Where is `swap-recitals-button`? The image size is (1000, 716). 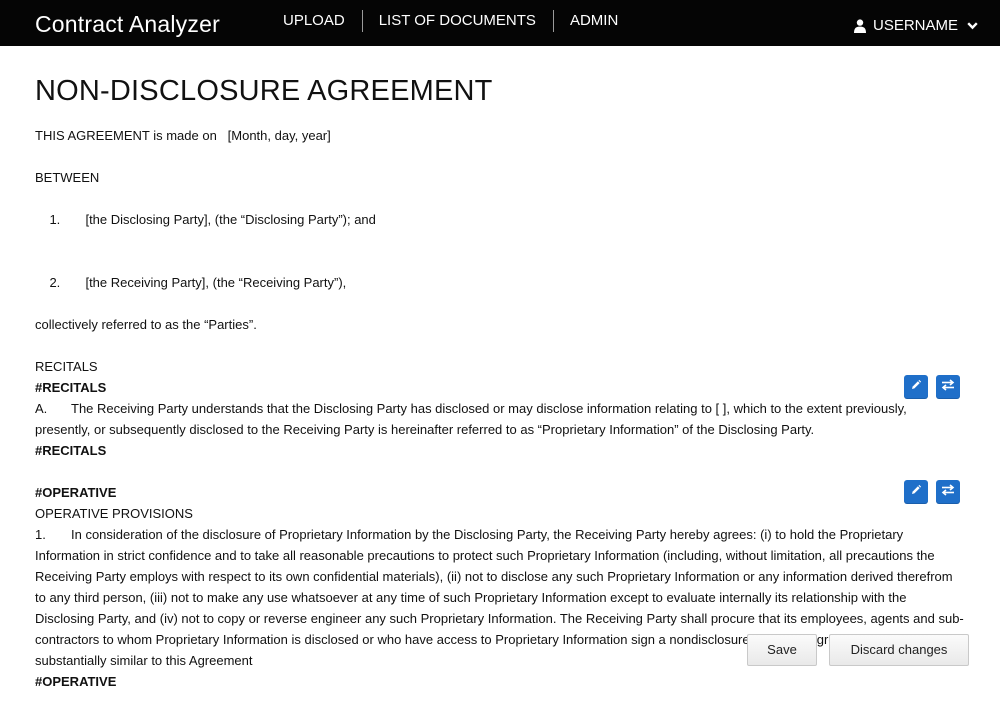 swap-recitals-button is located at coordinates (948, 387).